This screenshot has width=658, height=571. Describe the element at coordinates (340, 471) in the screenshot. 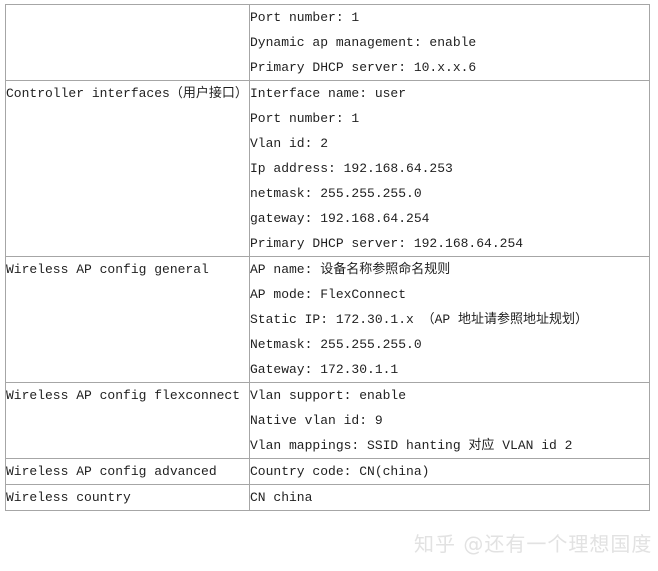

I see `config-value-line: Country code: CN(china)` at that location.